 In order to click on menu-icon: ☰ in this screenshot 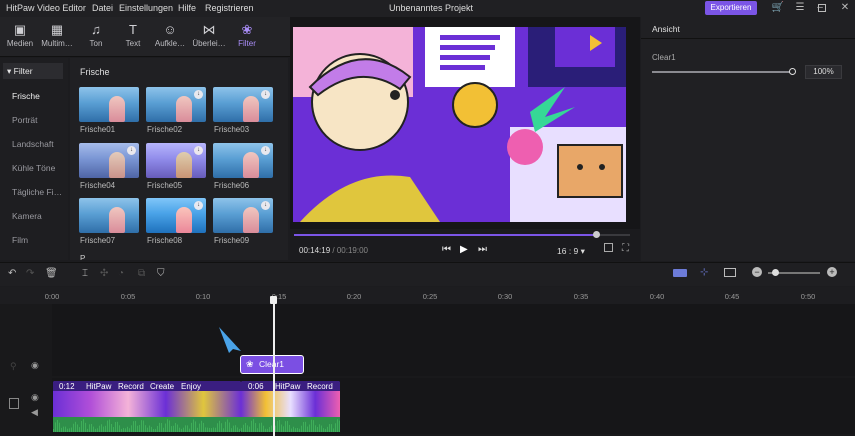, I will do `click(800, 8)`.